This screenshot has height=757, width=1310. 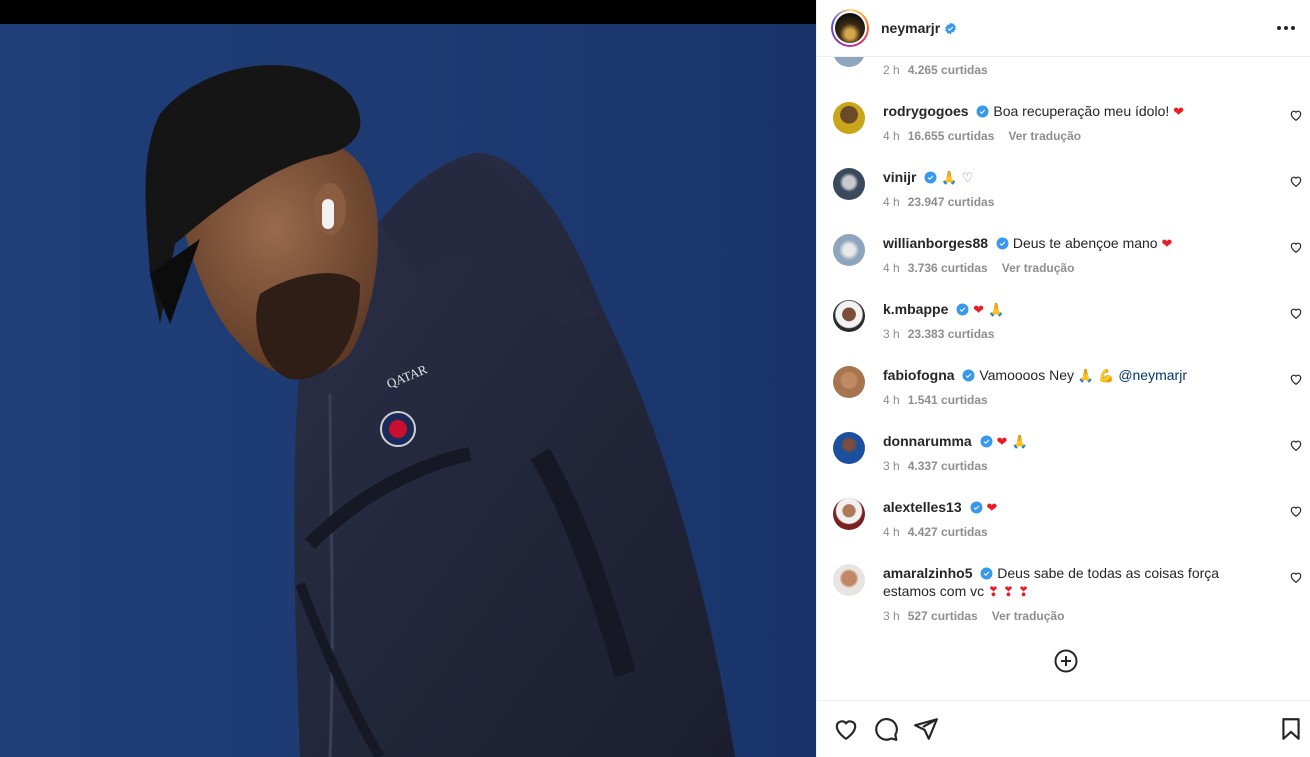 I want to click on bookmark-icon, so click(x=1291, y=729).